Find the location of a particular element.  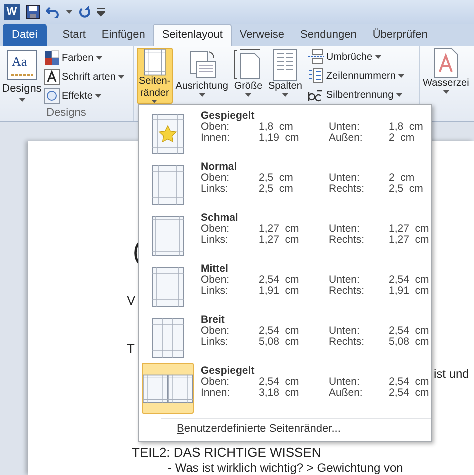

margin-preset-item: Breit Oben: 2,54 cm Unten: 2,54 cm Links: 5,08 cm Rechts: 5,08 cm is located at coordinates (285, 337).